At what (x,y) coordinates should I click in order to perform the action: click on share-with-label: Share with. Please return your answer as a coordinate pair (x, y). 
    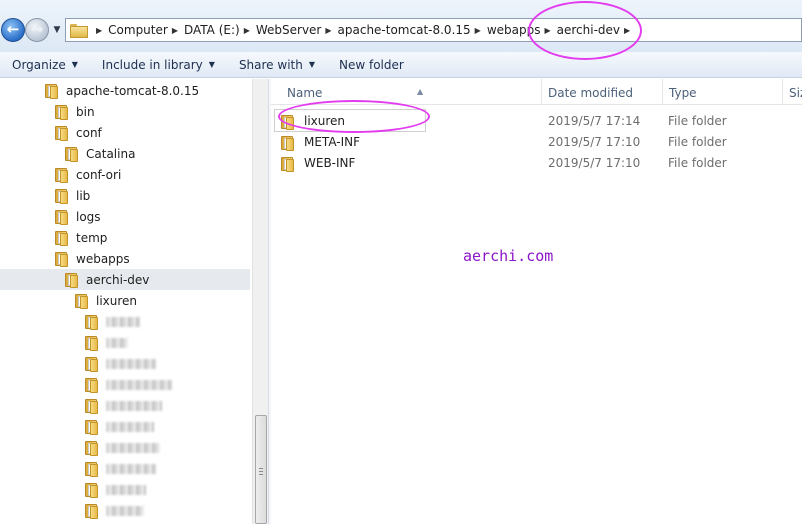
    Looking at the image, I should click on (270, 64).